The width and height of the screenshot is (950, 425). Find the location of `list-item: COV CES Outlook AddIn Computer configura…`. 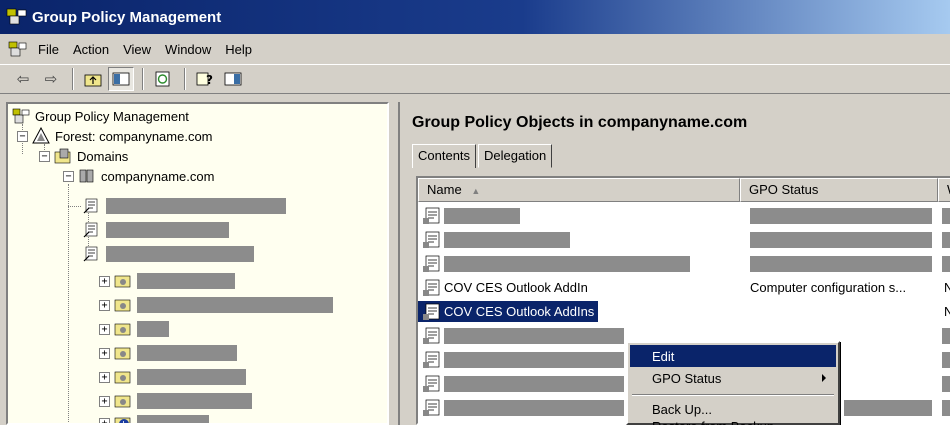

list-item: COV CES Outlook AddIn Computer configura… is located at coordinates (684, 287).